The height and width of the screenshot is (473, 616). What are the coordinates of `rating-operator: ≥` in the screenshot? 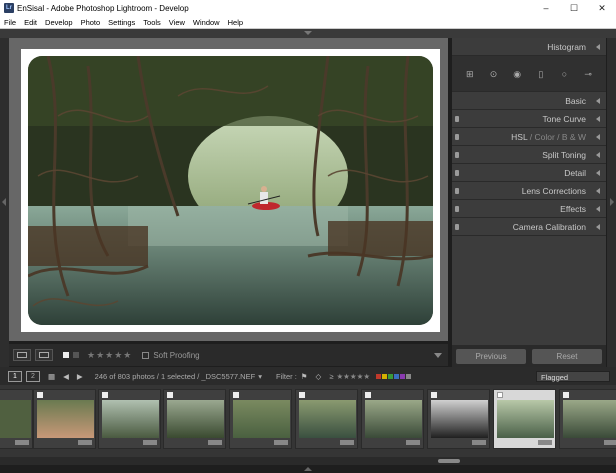 It's located at (331, 376).